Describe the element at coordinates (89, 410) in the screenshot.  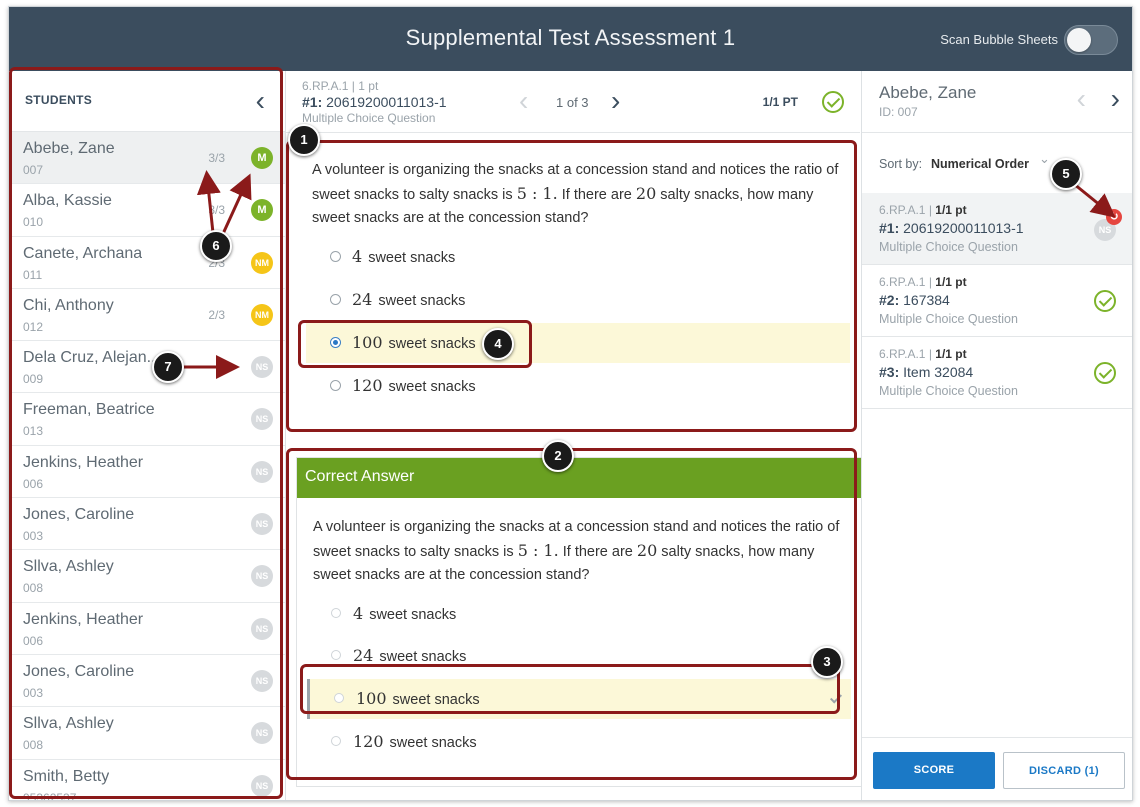
I see `student-name: Freeman, Beatrice` at that location.